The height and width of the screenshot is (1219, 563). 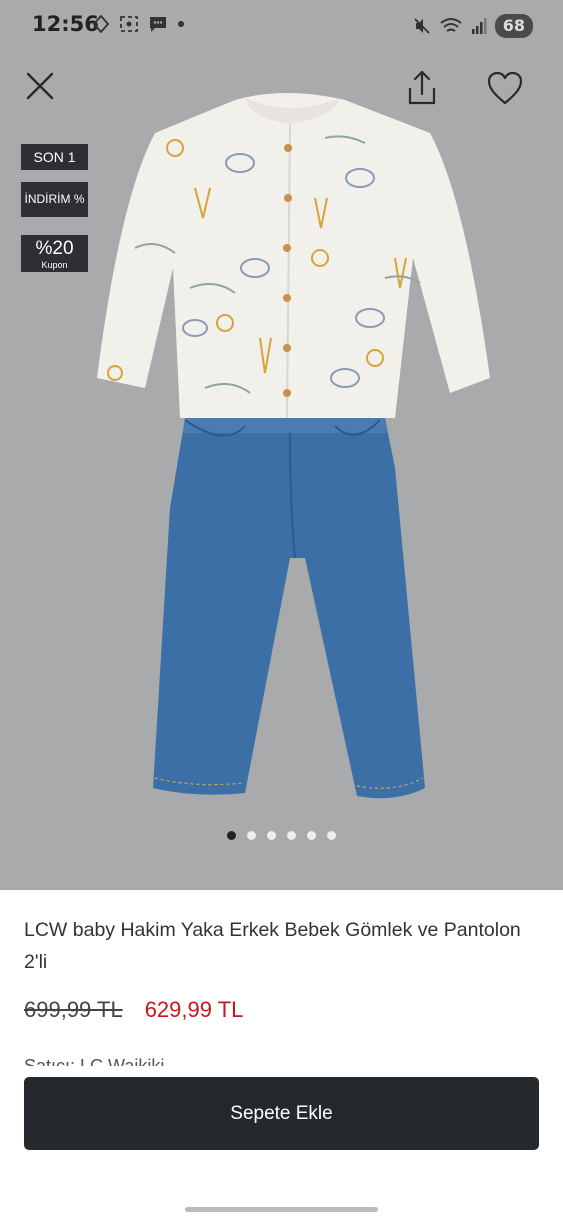 I want to click on mute-icon, so click(x=422, y=26).